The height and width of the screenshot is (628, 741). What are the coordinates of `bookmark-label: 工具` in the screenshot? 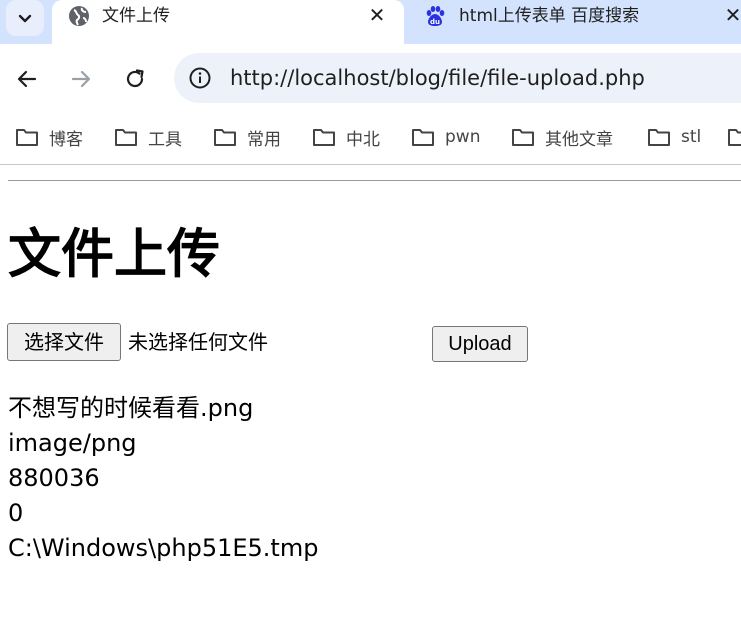 It's located at (165, 139).